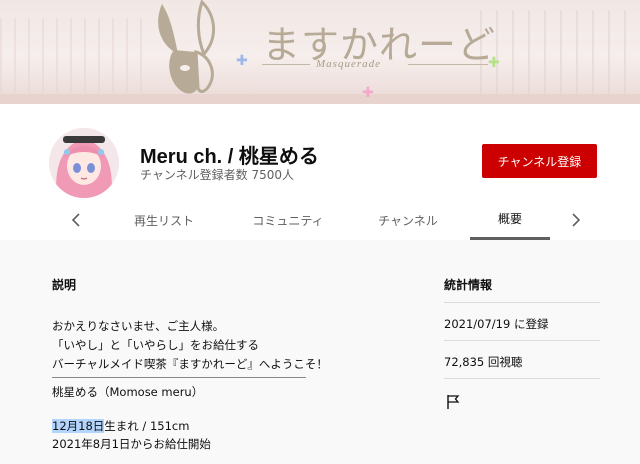 Image resolution: width=640 pixels, height=464 pixels. What do you see at coordinates (408, 220) in the screenshot?
I see `tab-channels: チャンネル` at bounding box center [408, 220].